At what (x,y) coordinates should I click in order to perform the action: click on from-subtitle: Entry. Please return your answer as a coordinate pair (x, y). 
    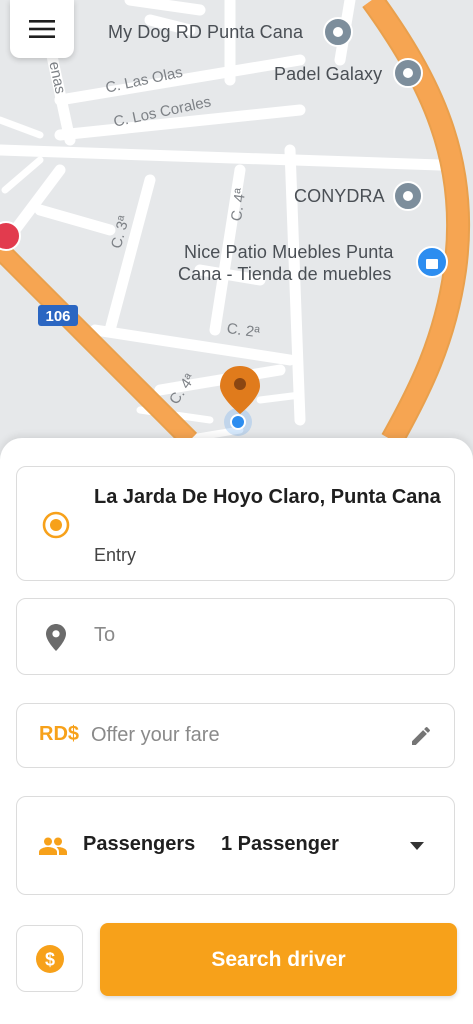
    Looking at the image, I should click on (115, 555).